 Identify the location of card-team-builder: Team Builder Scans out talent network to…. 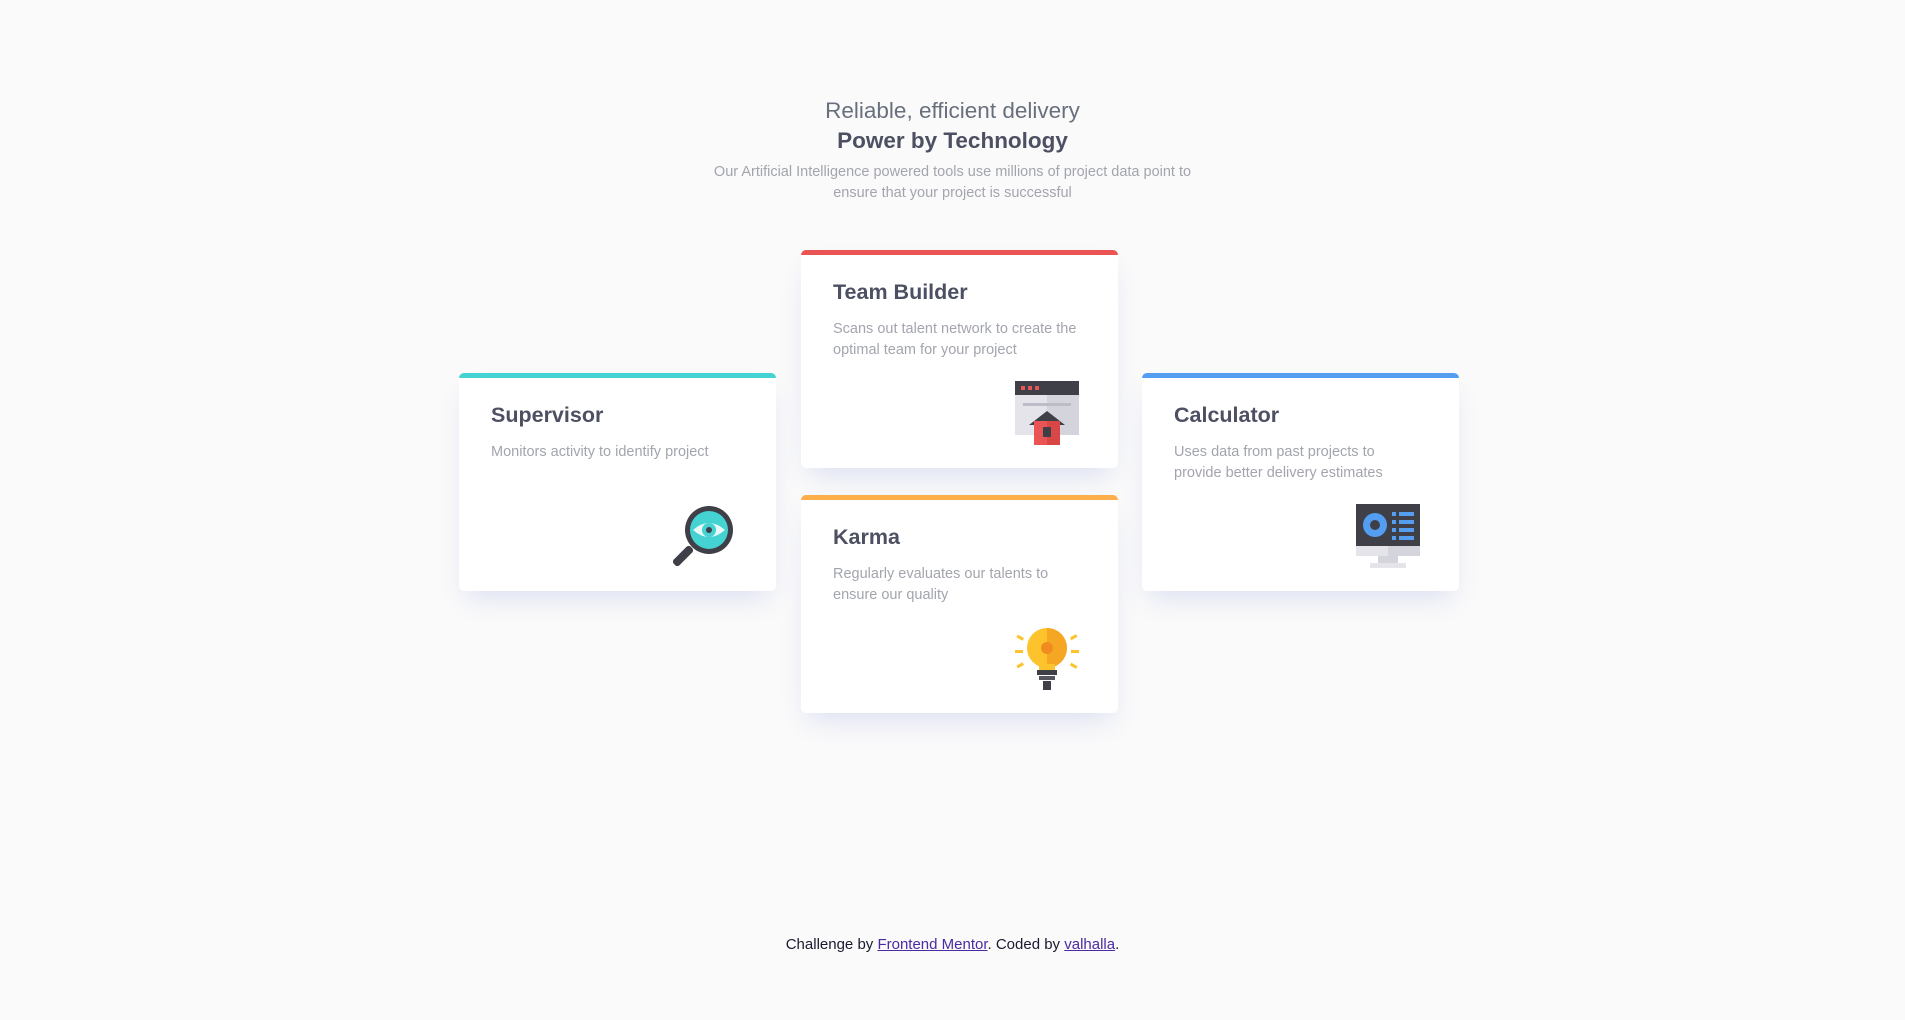
(959, 359).